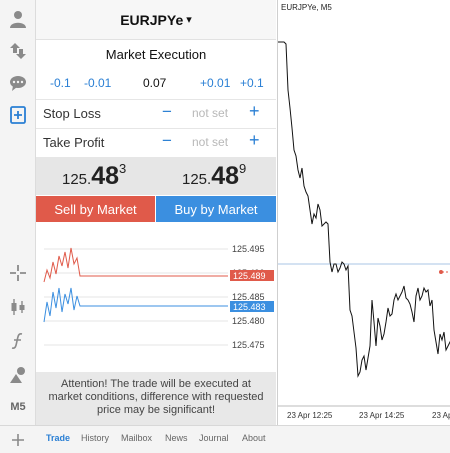 The height and width of the screenshot is (453, 450). I want to click on time-label: 23 Apr 14:25, so click(382, 415).